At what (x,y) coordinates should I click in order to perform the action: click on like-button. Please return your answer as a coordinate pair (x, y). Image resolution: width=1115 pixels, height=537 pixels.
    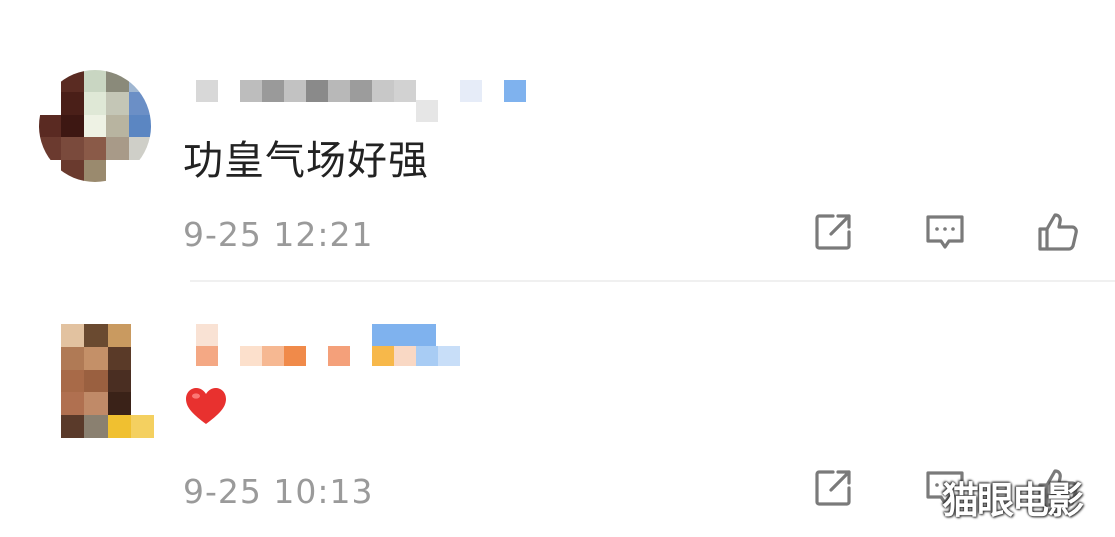
    Looking at the image, I should click on (1058, 232).